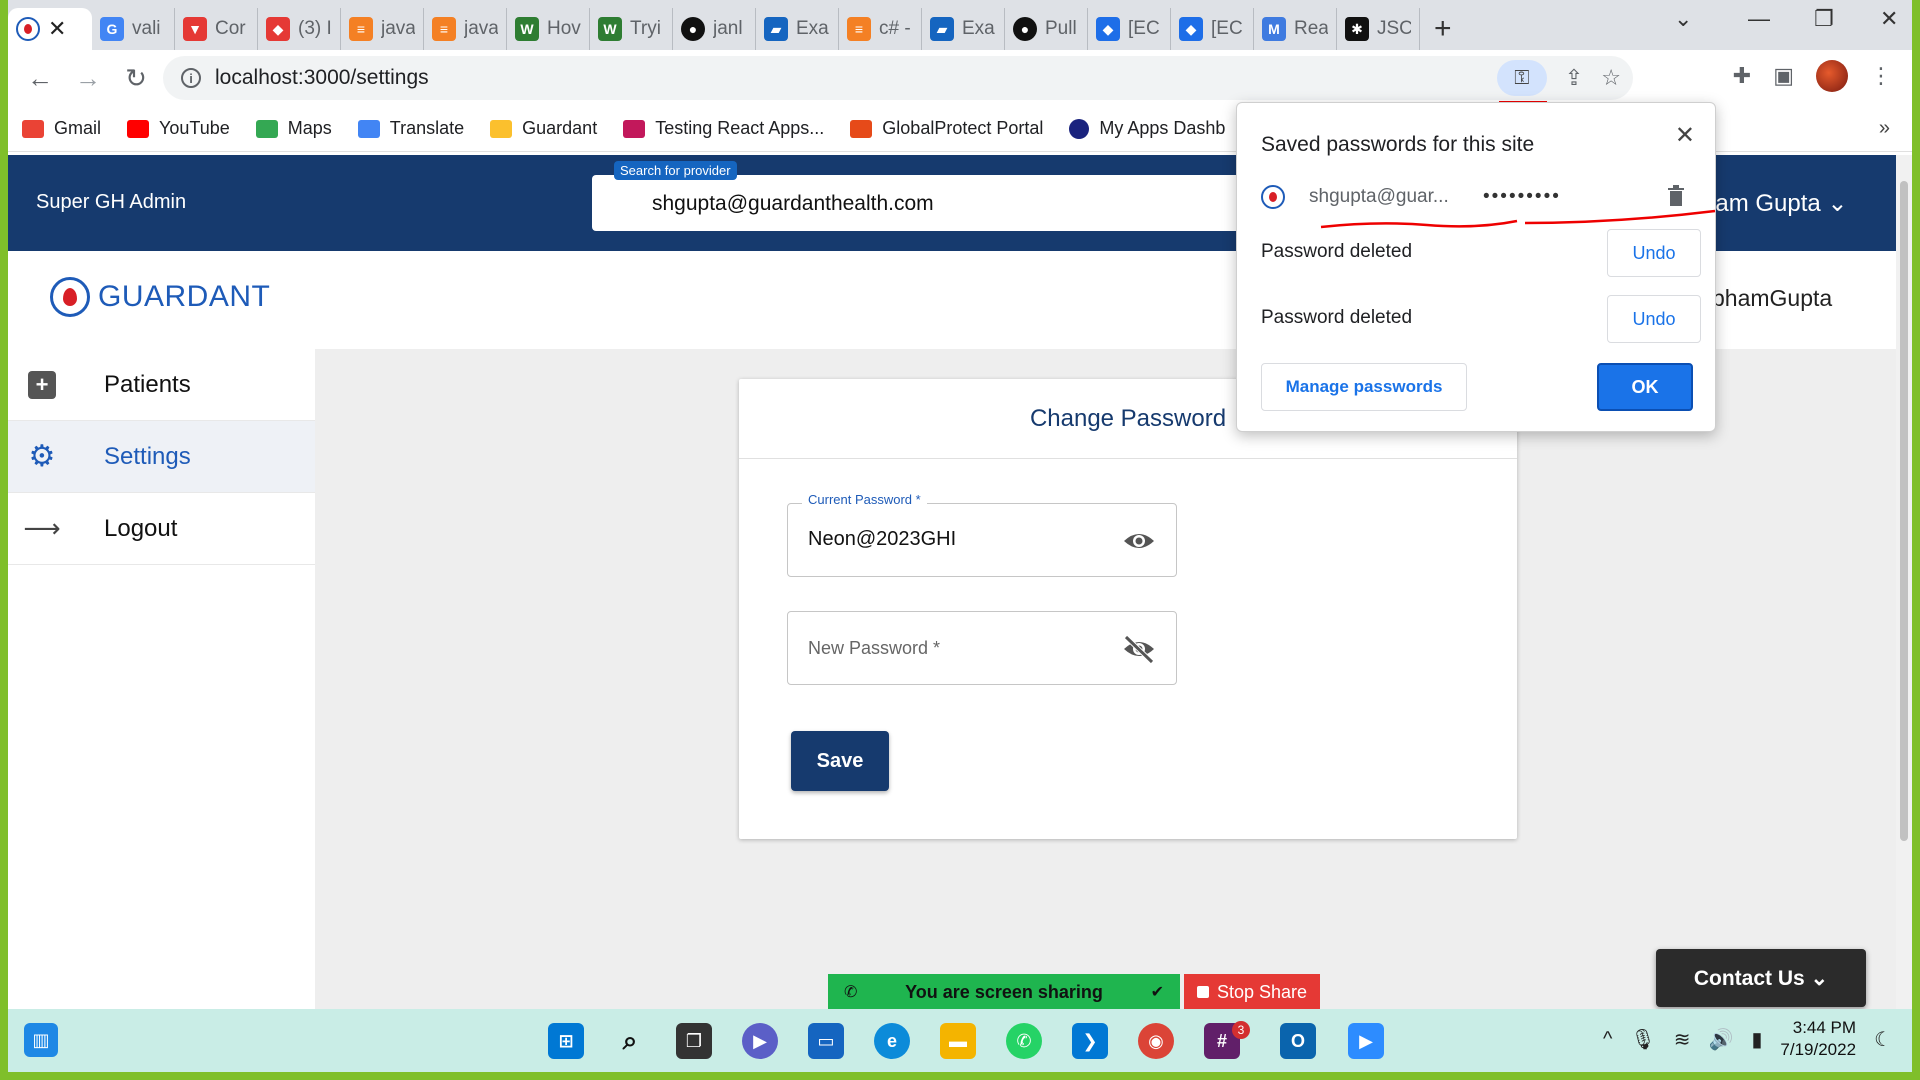 The width and height of the screenshot is (1920, 1080). Describe the element at coordinates (146, 28) in the screenshot. I see `tab-title: vali` at that location.